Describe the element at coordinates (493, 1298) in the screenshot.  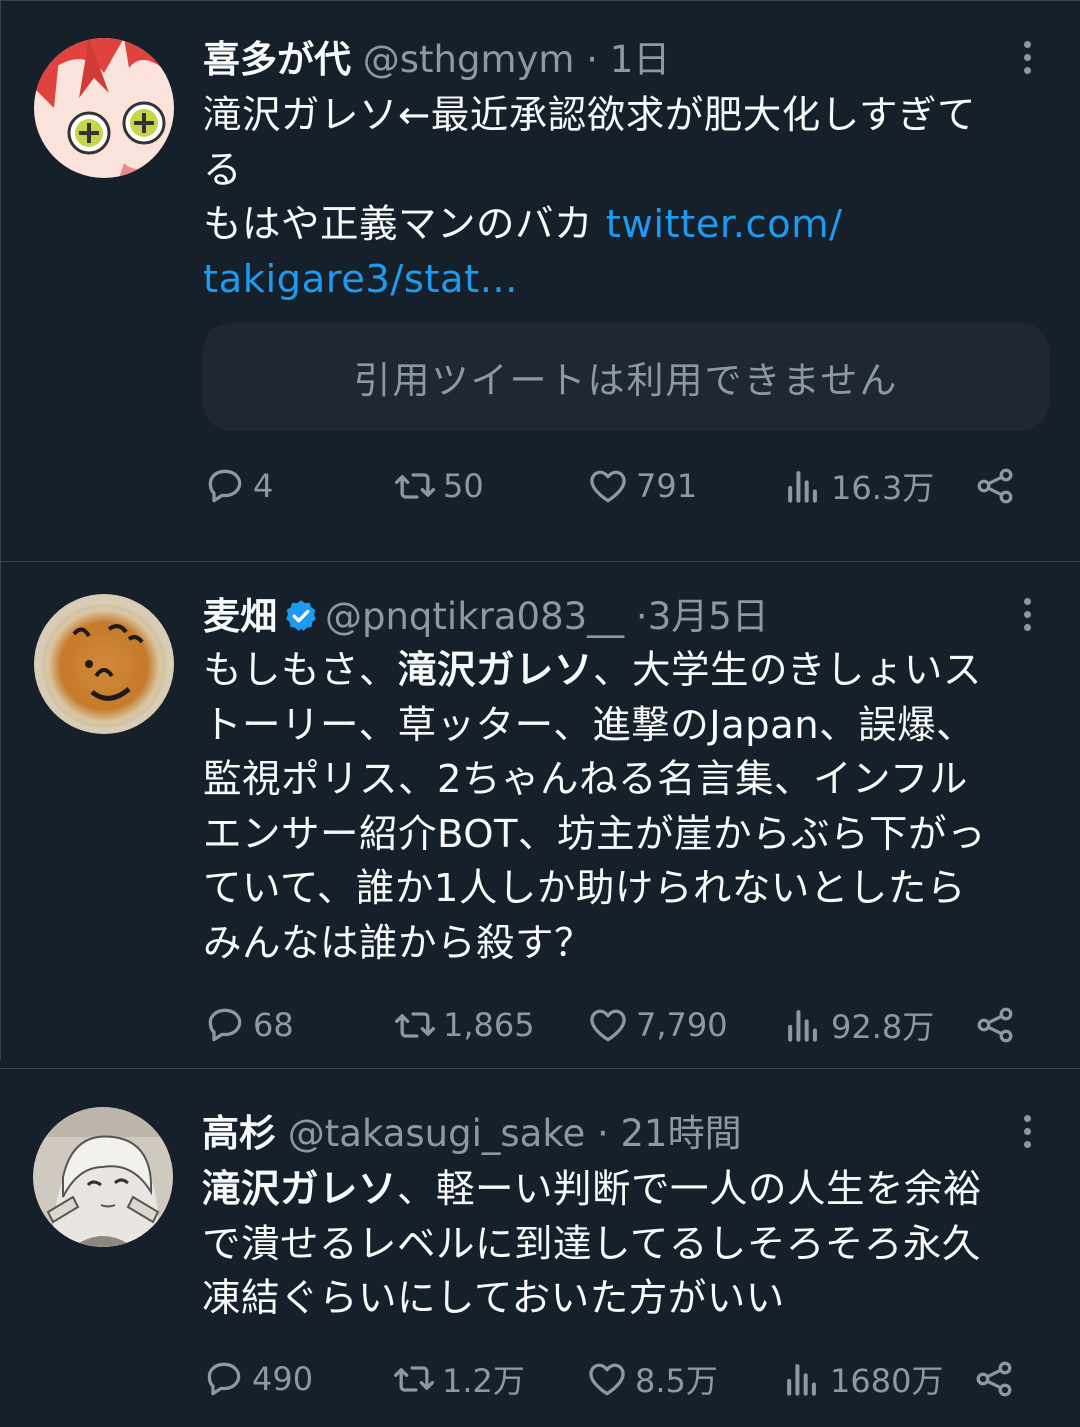
I see `text-line: 凍結ぐらいにしておいた方がいい` at that location.